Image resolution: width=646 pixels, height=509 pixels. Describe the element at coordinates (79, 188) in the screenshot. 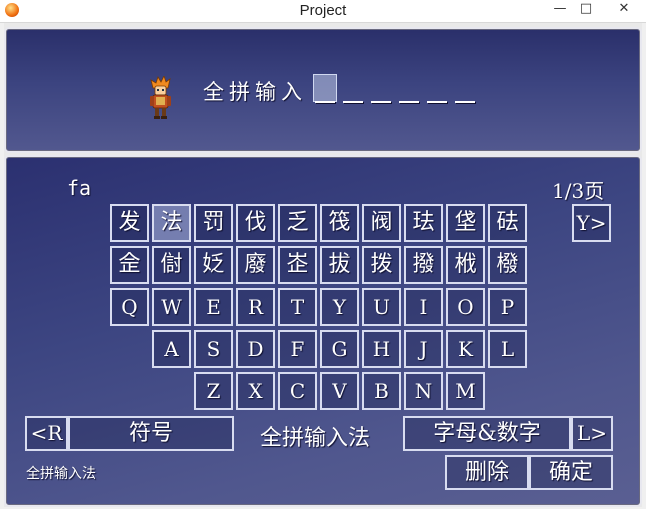

I see `pinyin-text: fa` at that location.